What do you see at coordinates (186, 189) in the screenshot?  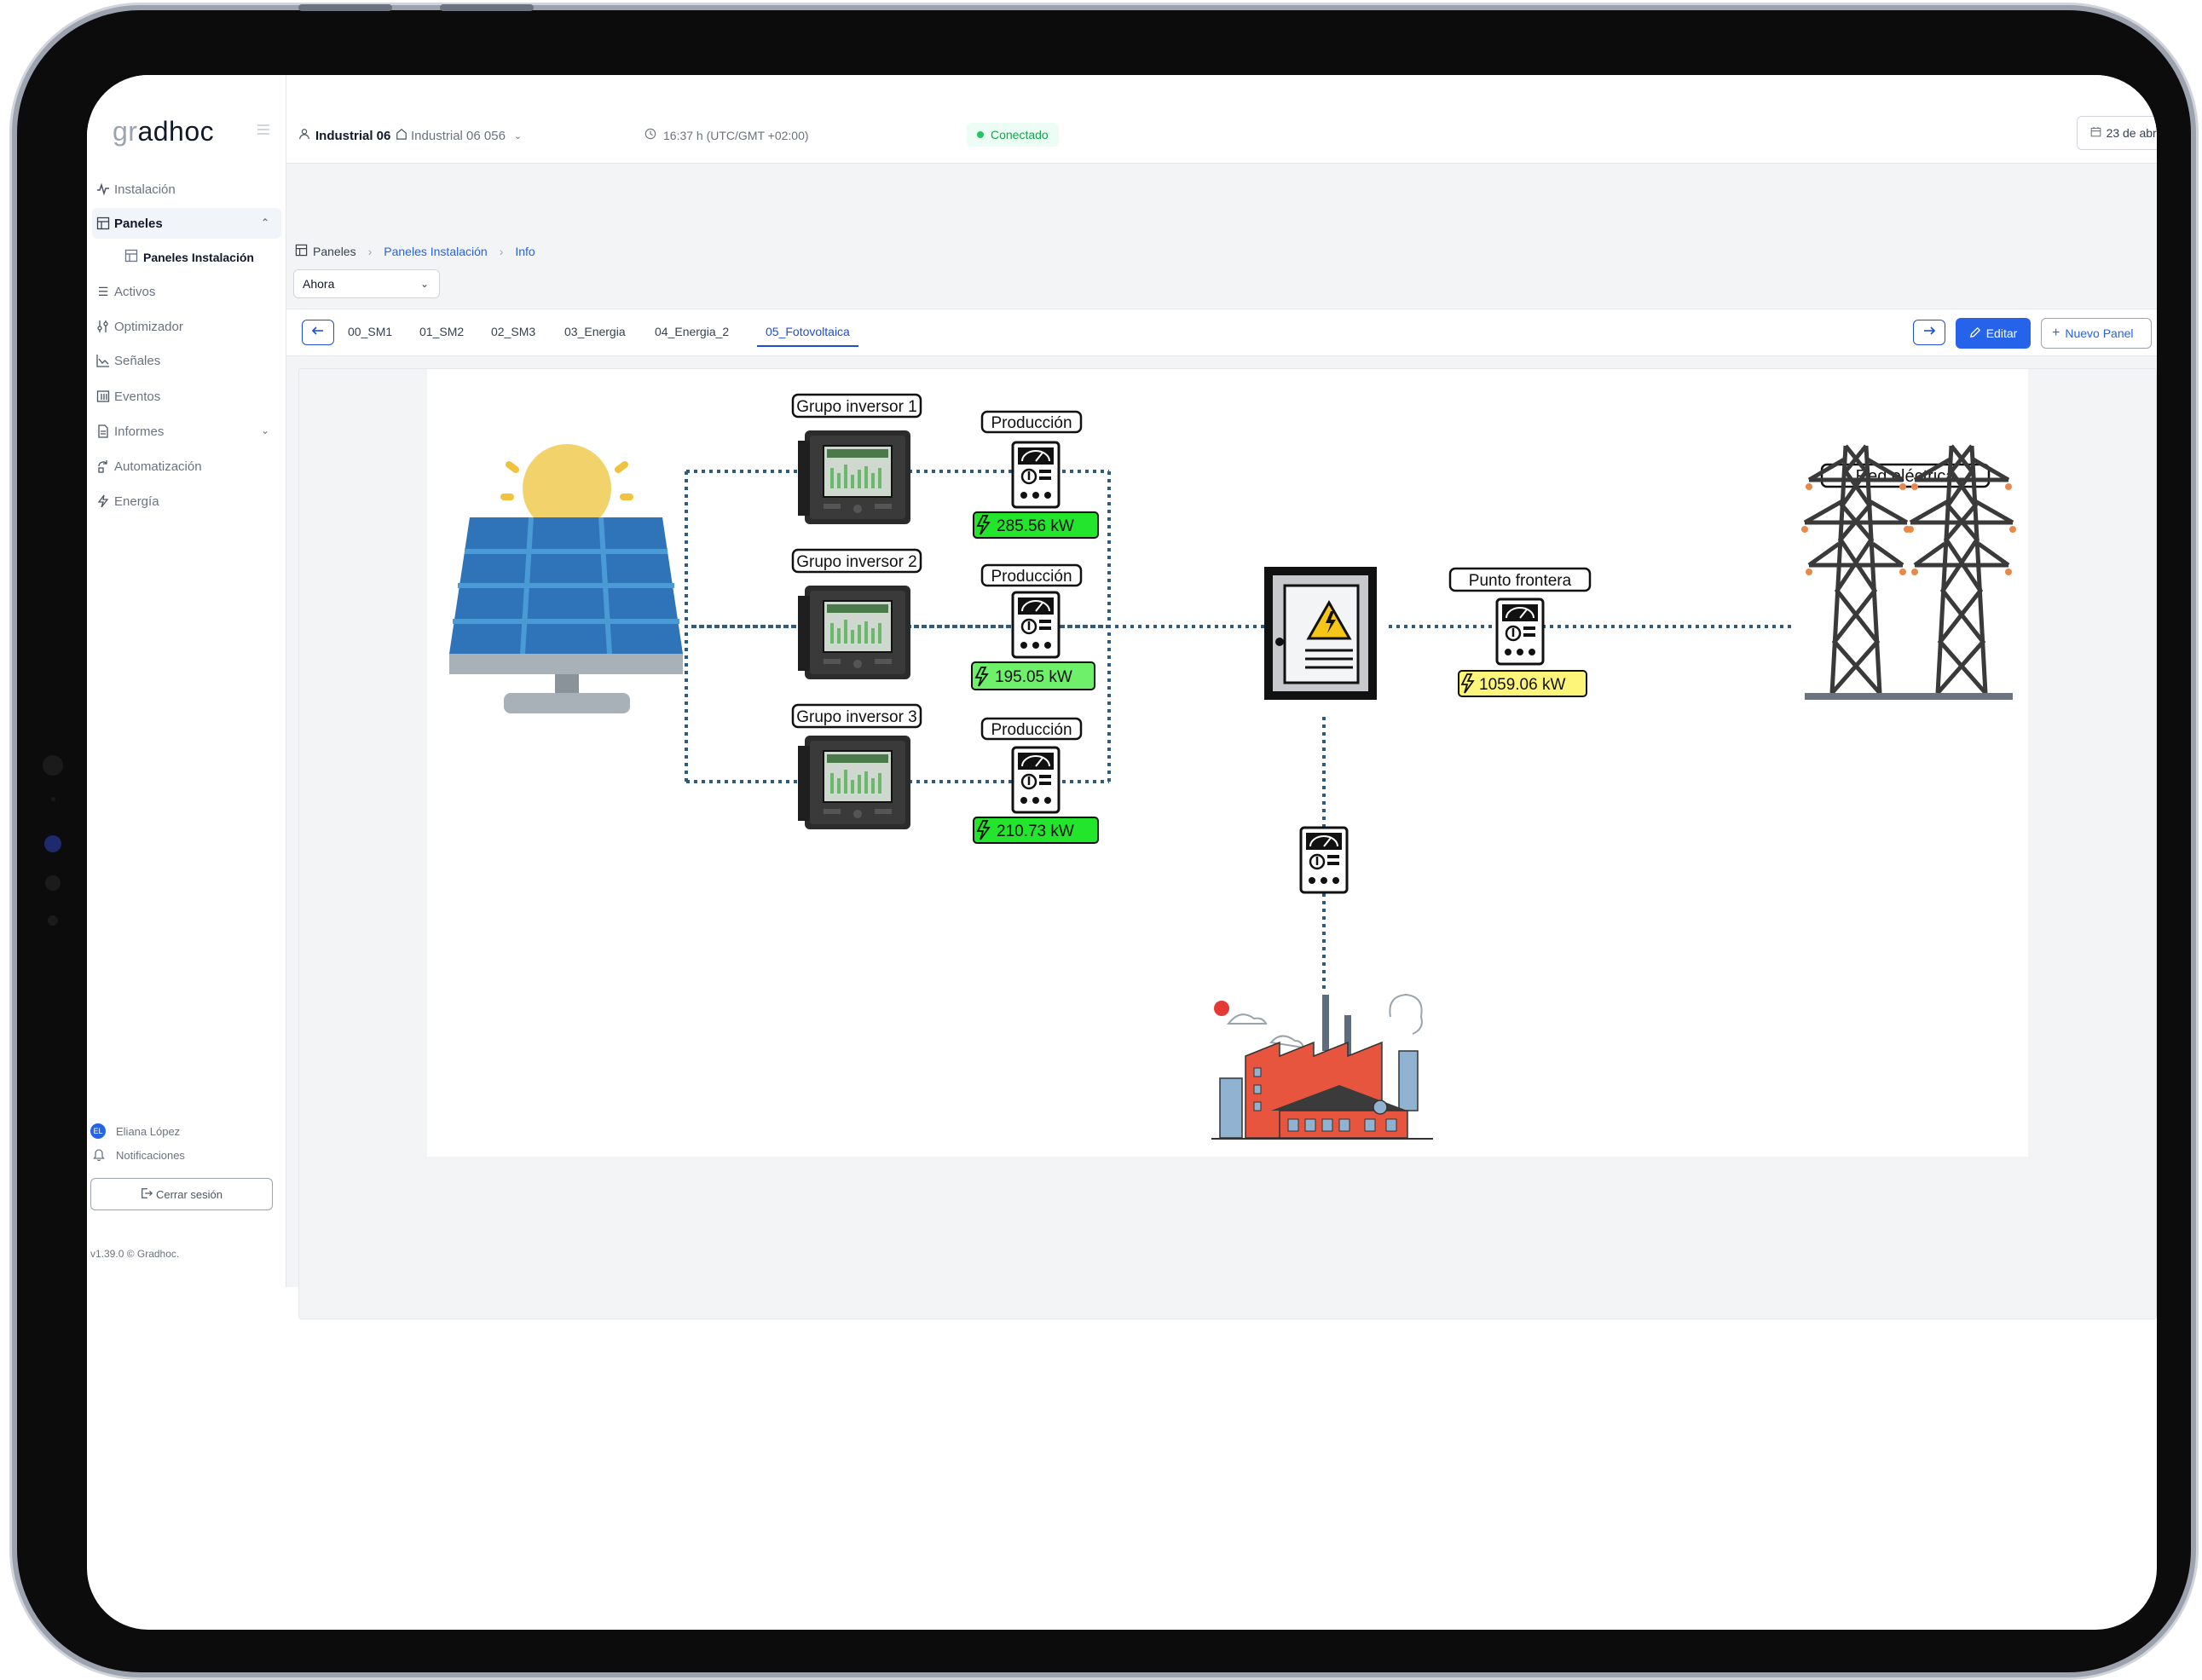 I see `sidebar-item-instalacion: Instalación` at bounding box center [186, 189].